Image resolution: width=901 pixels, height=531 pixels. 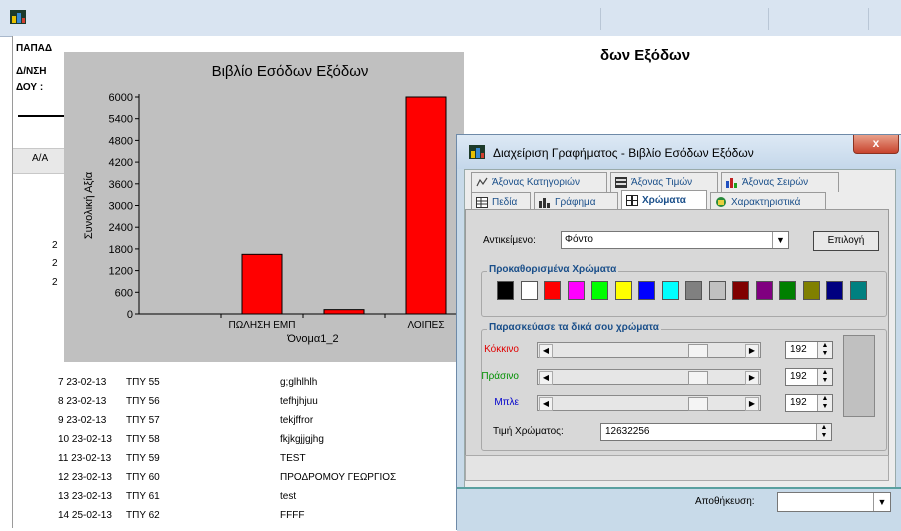 What do you see at coordinates (85, 458) in the screenshot?
I see `row-number-date: 11 23-02-13` at bounding box center [85, 458].